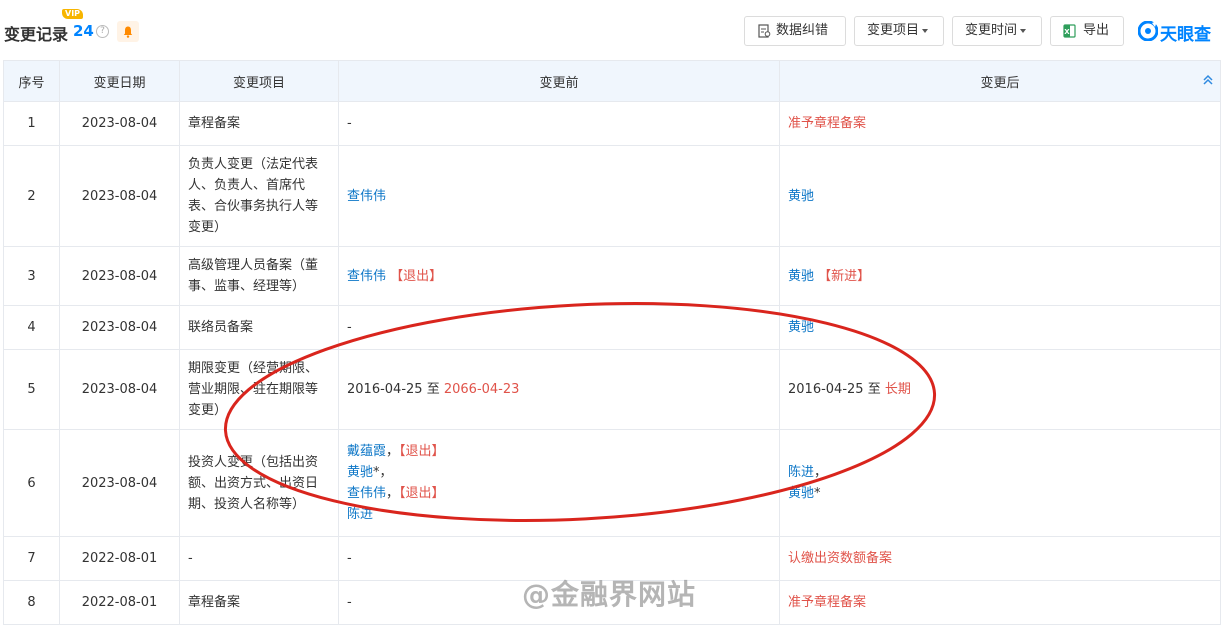  Describe the element at coordinates (559, 451) in the screenshot. I see `investor-line: 戴蕴霞，【退出】` at that location.